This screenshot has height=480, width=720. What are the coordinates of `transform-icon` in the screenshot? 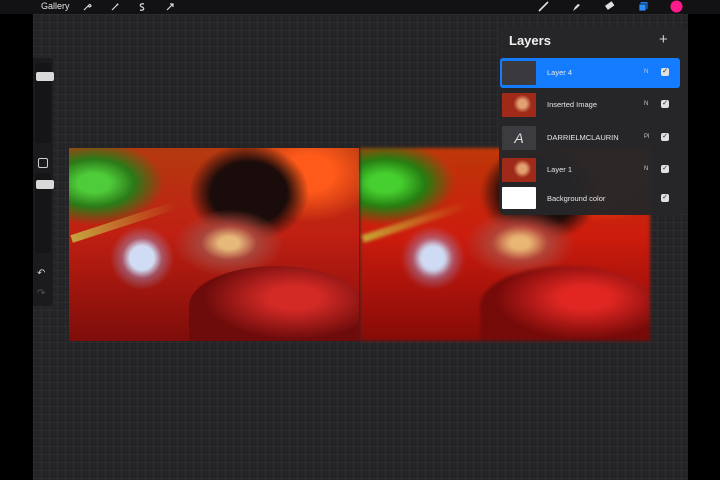 It's located at (170, 7).